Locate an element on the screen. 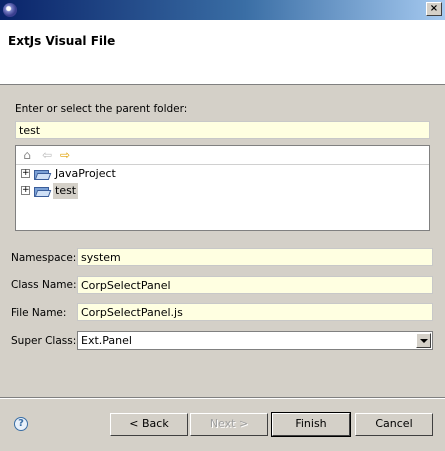 The width and height of the screenshot is (445, 451). class-name-label: Class Name: is located at coordinates (44, 285).